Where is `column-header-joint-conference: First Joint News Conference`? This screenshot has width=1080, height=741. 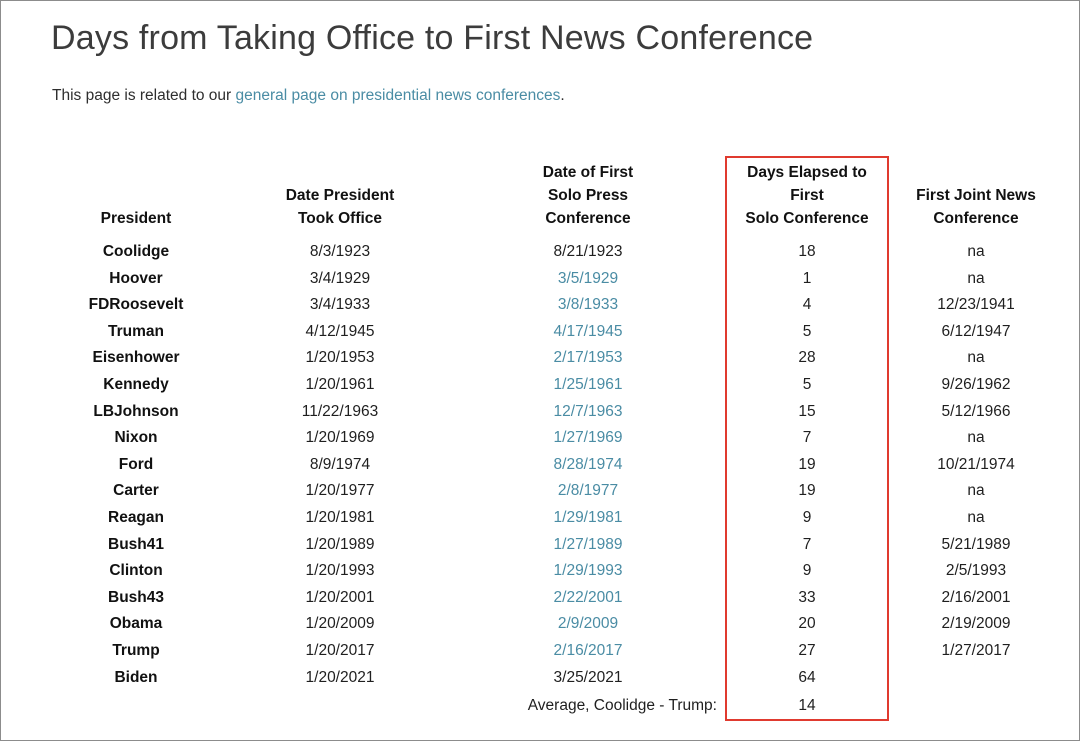 column-header-joint-conference: First Joint News Conference is located at coordinates (976, 207).